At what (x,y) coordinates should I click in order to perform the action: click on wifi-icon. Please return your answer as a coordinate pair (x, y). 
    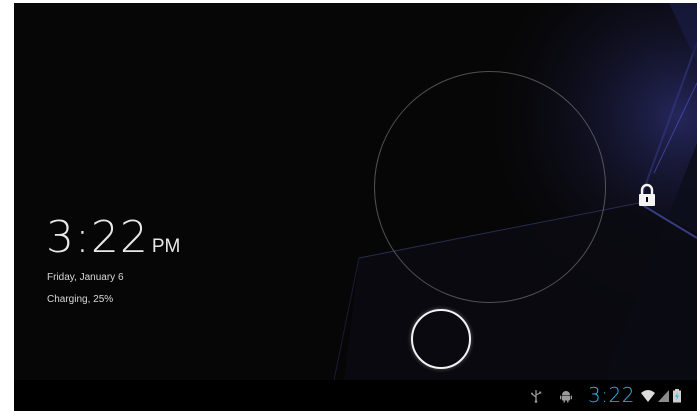
    Looking at the image, I should click on (648, 396).